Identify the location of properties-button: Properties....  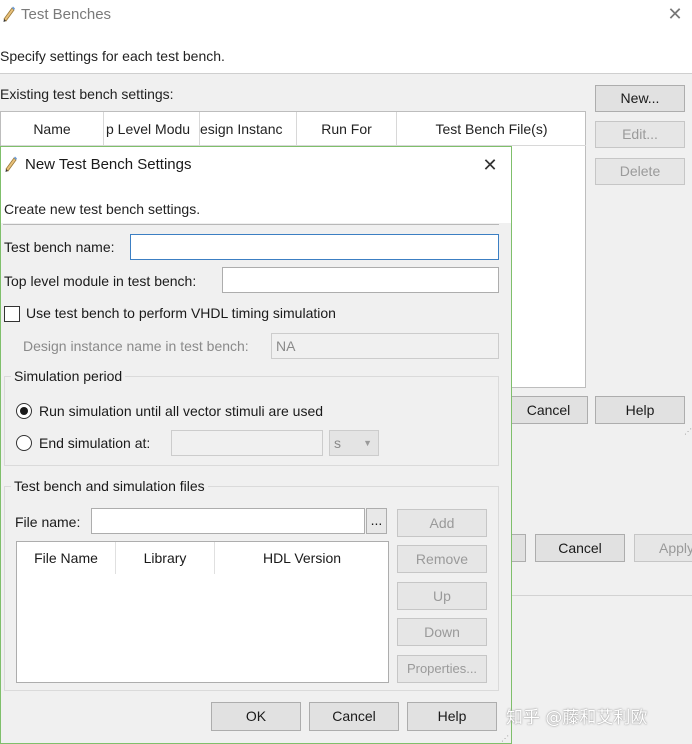
(442, 669).